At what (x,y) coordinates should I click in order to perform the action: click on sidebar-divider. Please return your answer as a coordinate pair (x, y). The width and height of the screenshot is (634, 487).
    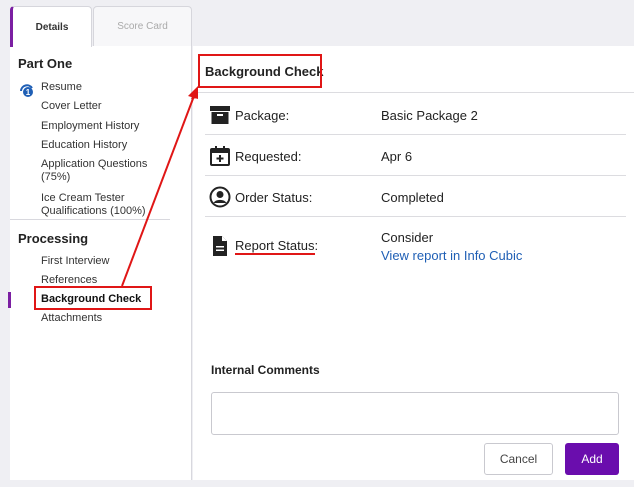
    Looking at the image, I should click on (90, 219).